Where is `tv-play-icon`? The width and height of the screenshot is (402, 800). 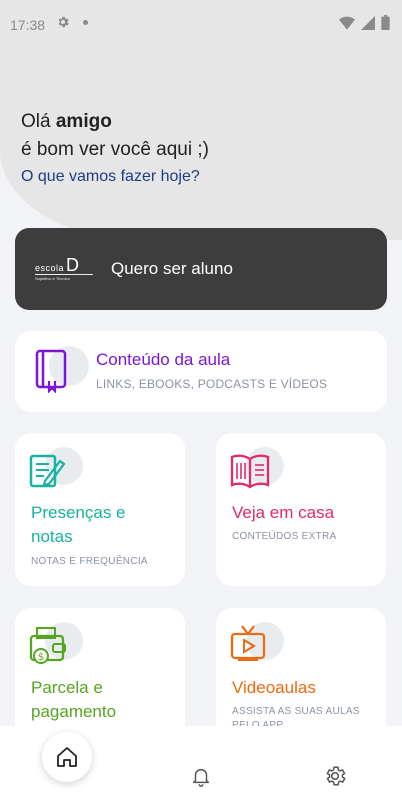 tv-play-icon is located at coordinates (250, 646).